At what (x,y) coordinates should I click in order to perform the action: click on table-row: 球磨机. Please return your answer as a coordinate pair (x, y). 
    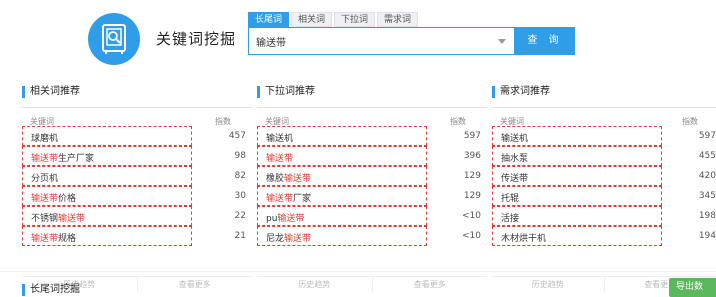
    Looking at the image, I should click on (107, 136).